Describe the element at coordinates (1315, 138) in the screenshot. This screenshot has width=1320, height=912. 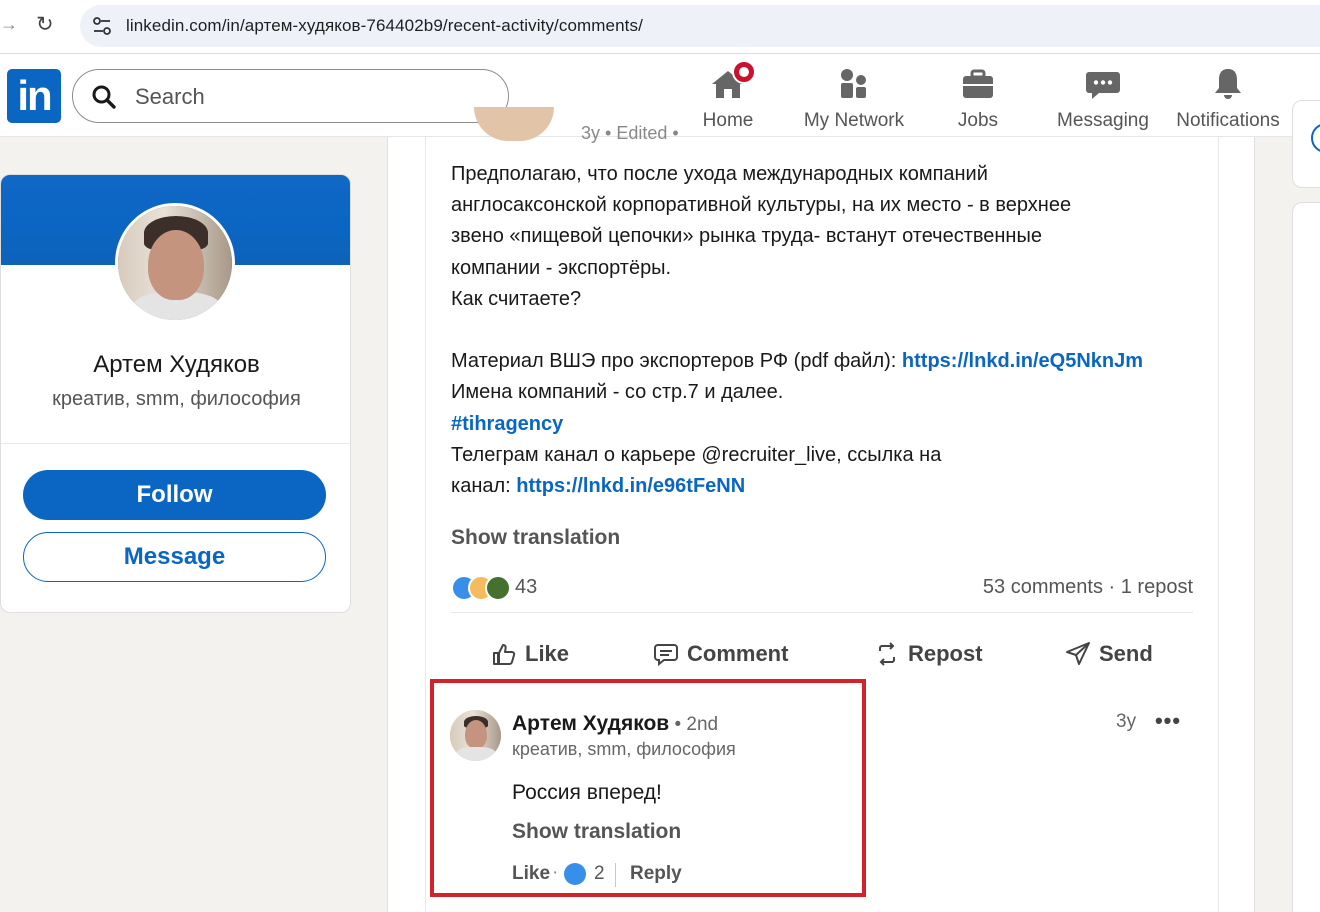
I see `partial-icon` at that location.